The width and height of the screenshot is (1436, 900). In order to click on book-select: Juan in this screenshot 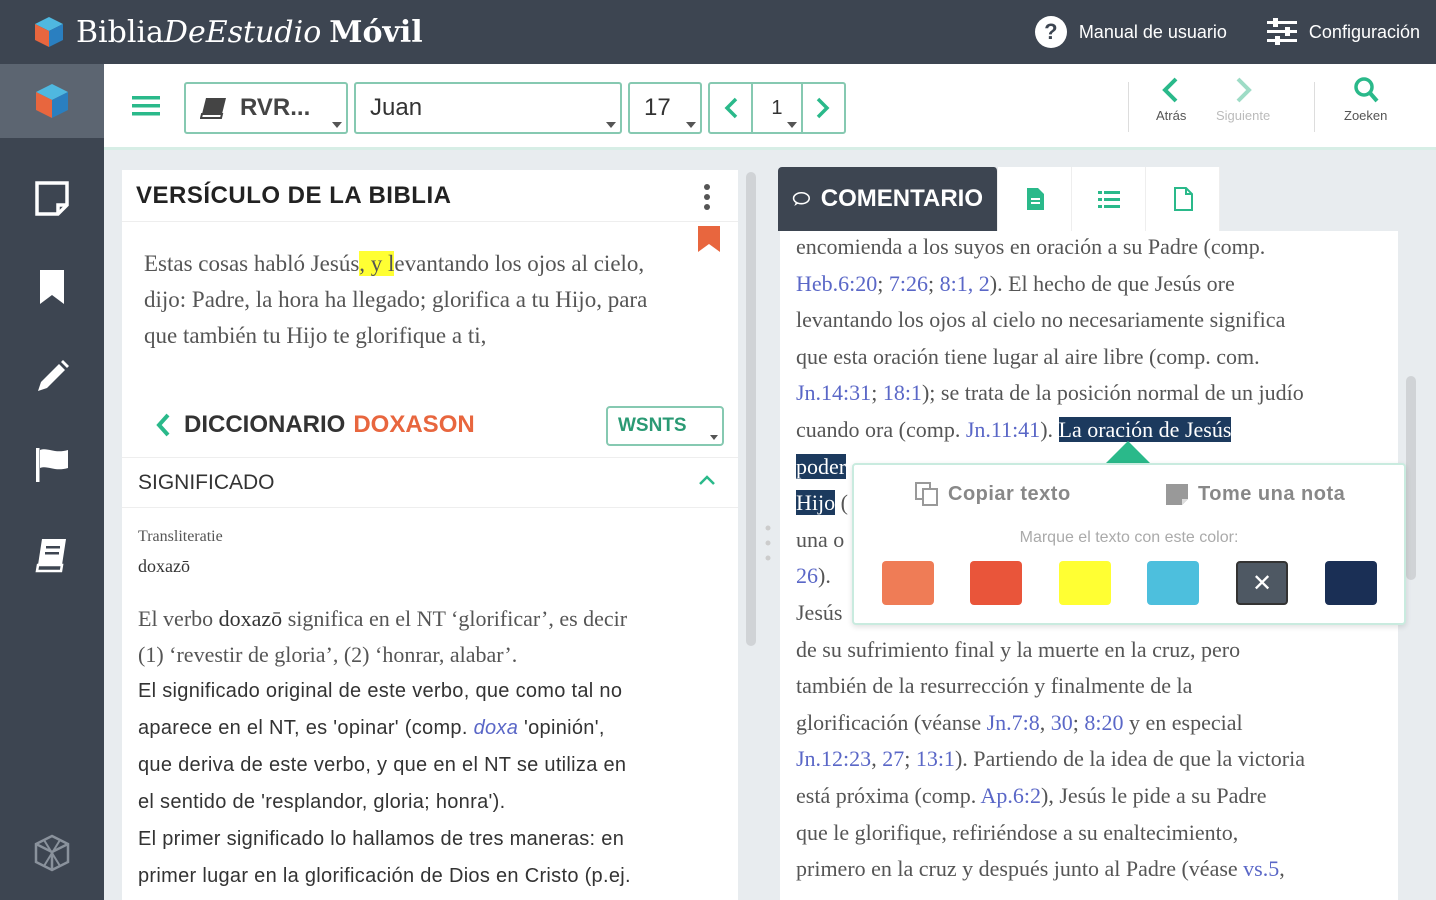, I will do `click(488, 108)`.